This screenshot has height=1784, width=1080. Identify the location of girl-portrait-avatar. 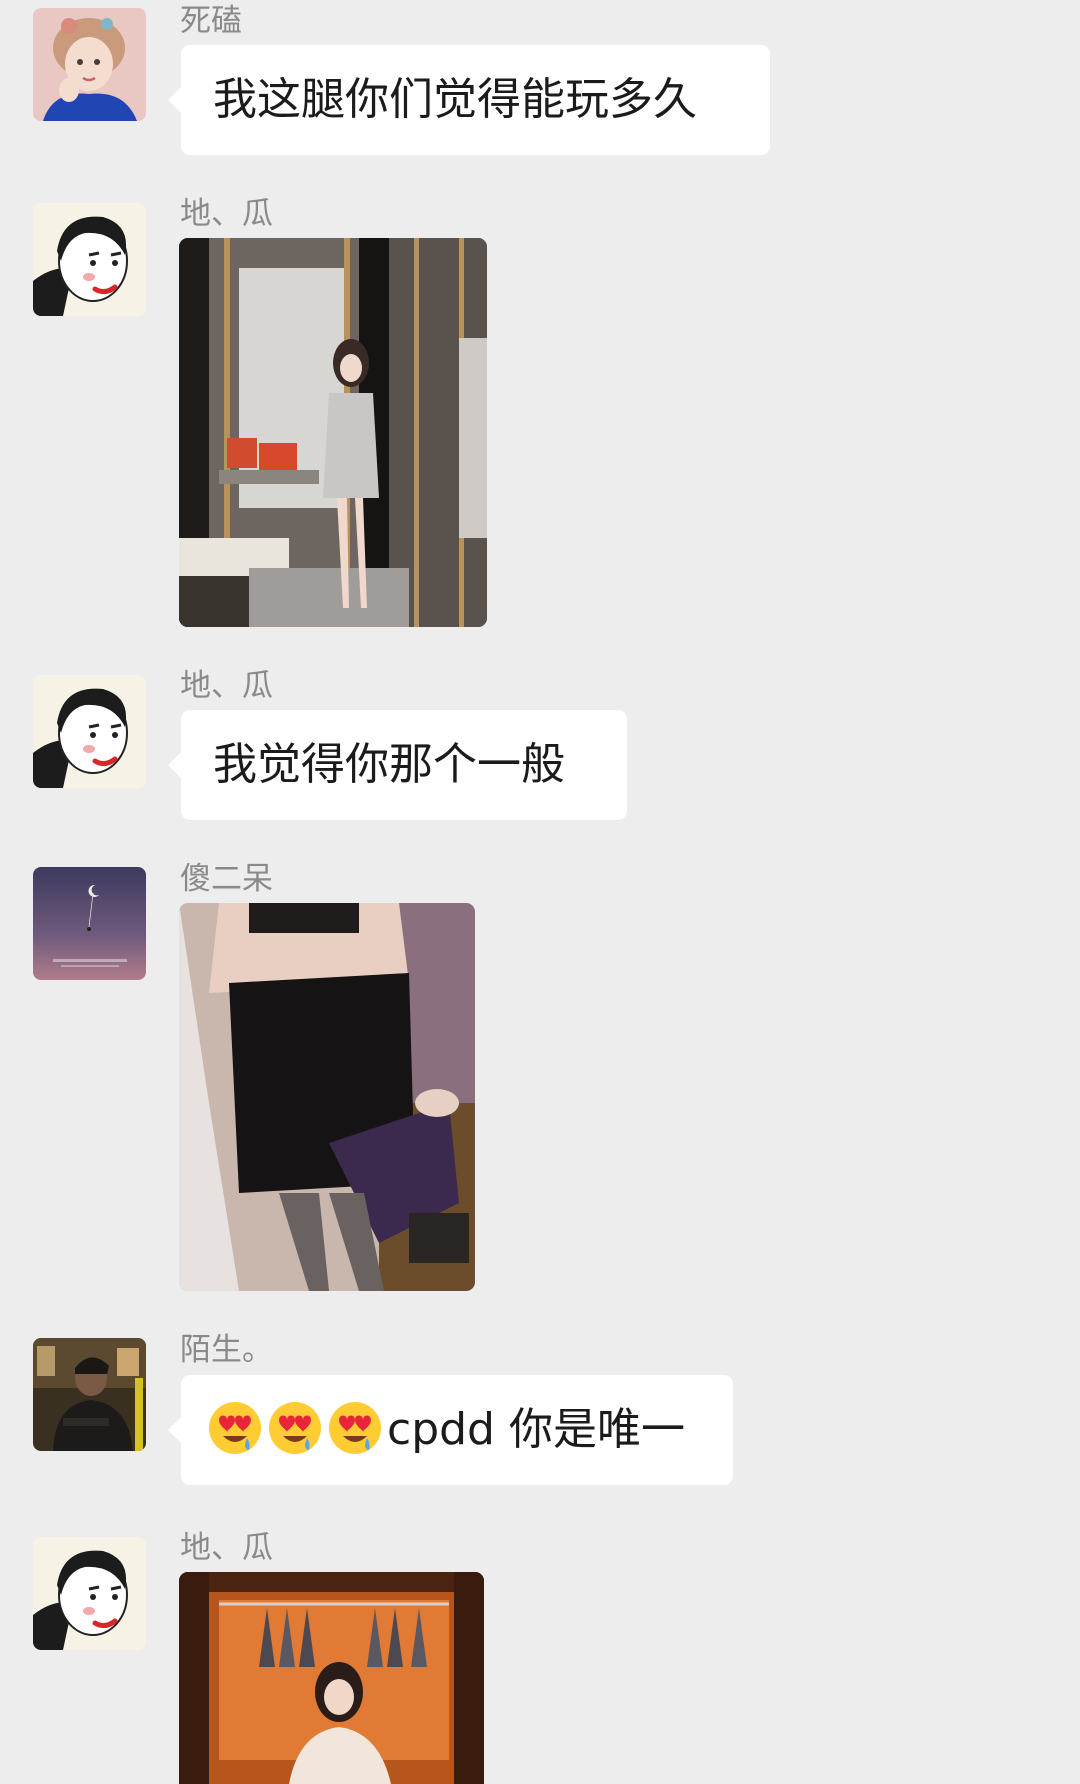
(89, 64).